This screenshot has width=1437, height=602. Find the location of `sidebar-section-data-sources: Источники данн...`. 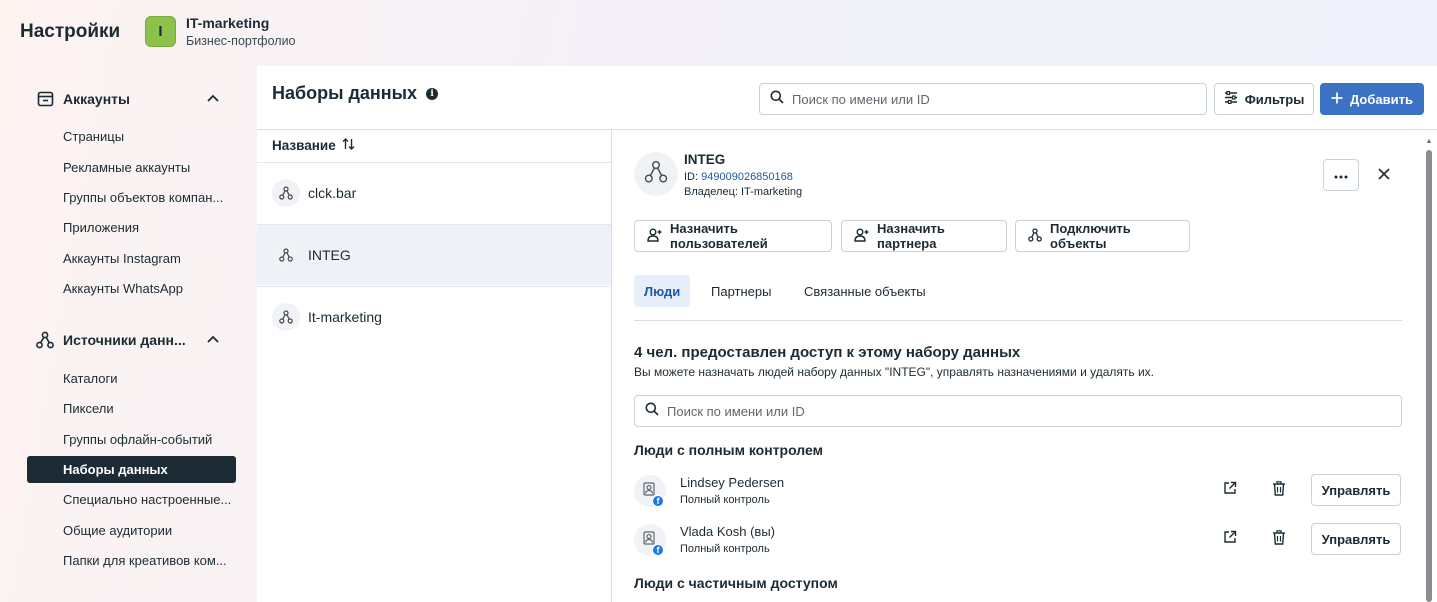

sidebar-section-data-sources: Источники данн... is located at coordinates (131, 340).